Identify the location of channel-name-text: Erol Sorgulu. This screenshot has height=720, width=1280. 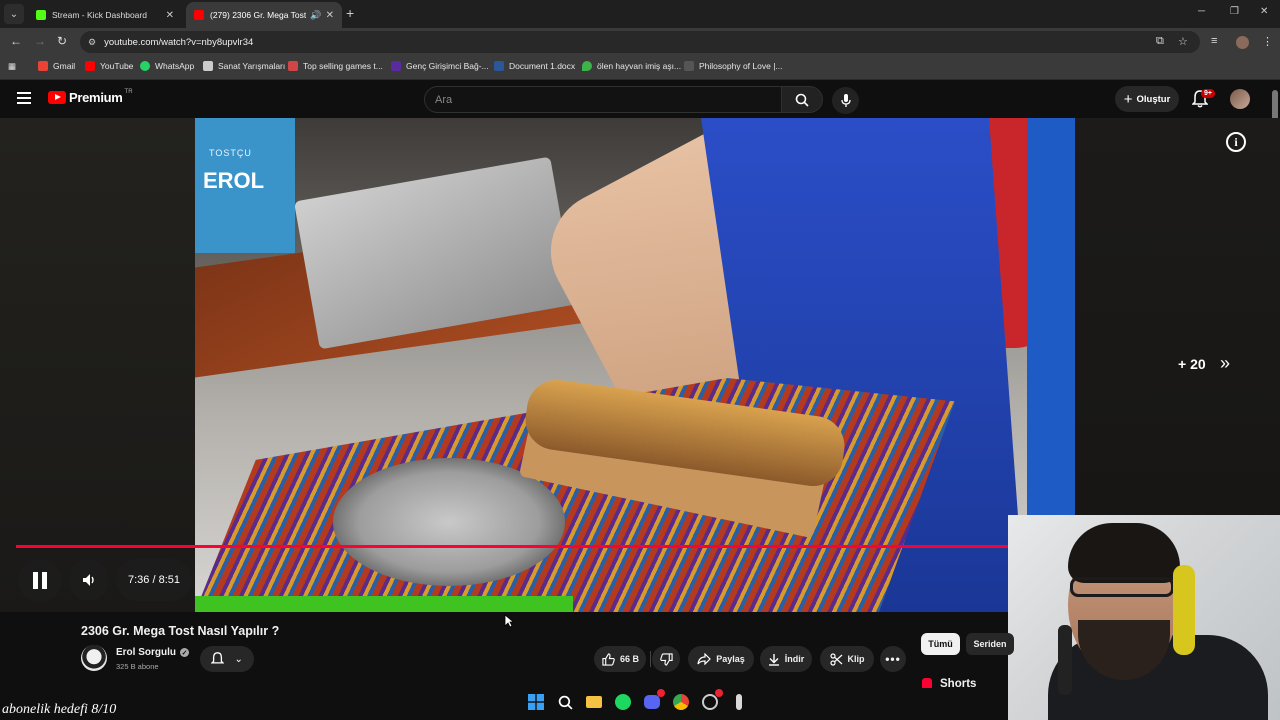
(146, 652).